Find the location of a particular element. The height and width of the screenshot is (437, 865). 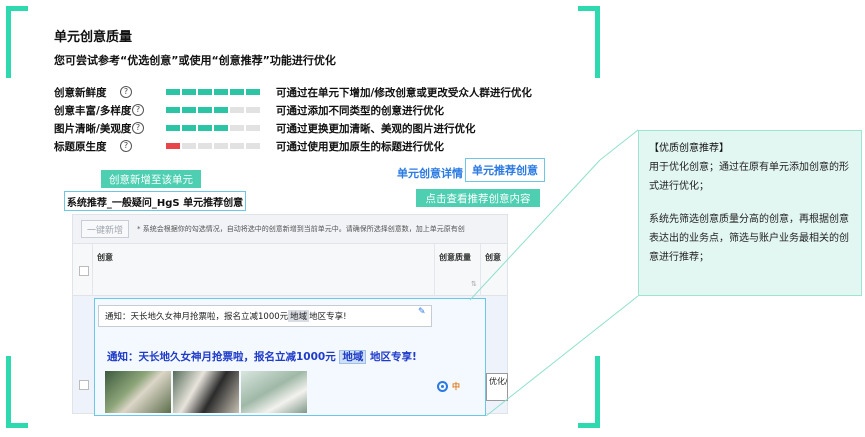

select-all-checkbox is located at coordinates (84, 271).